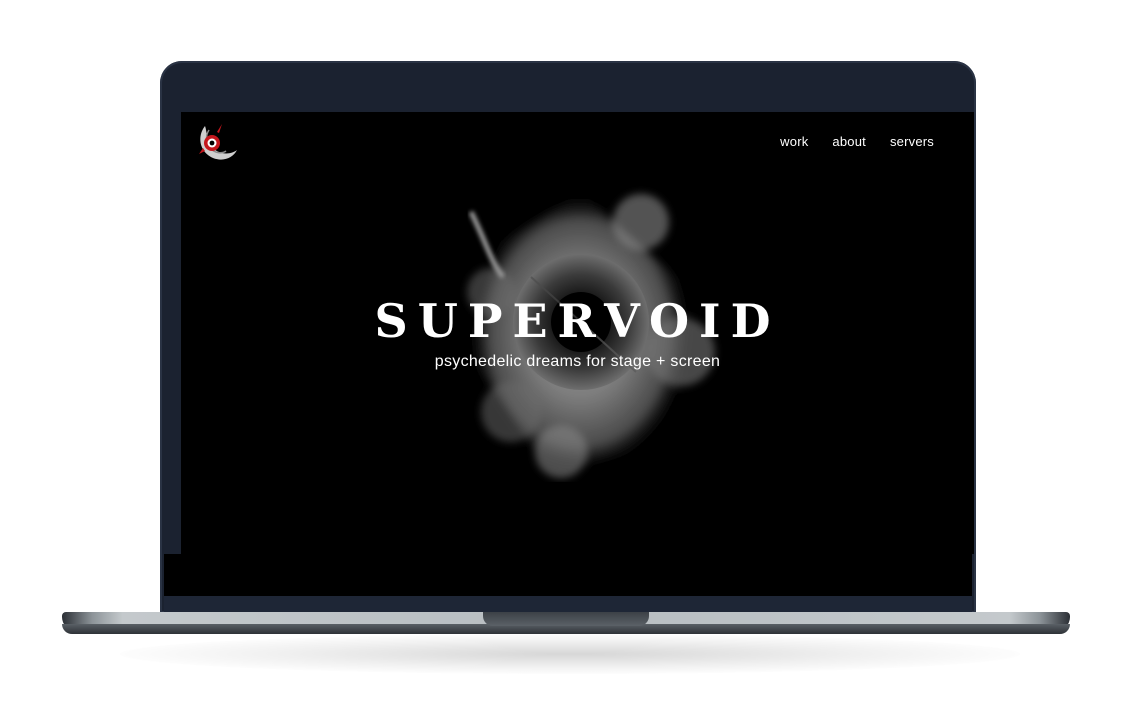 This screenshot has width=1132, height=715. Describe the element at coordinates (577, 321) in the screenshot. I see `hero-title: SUPERVOID` at that location.